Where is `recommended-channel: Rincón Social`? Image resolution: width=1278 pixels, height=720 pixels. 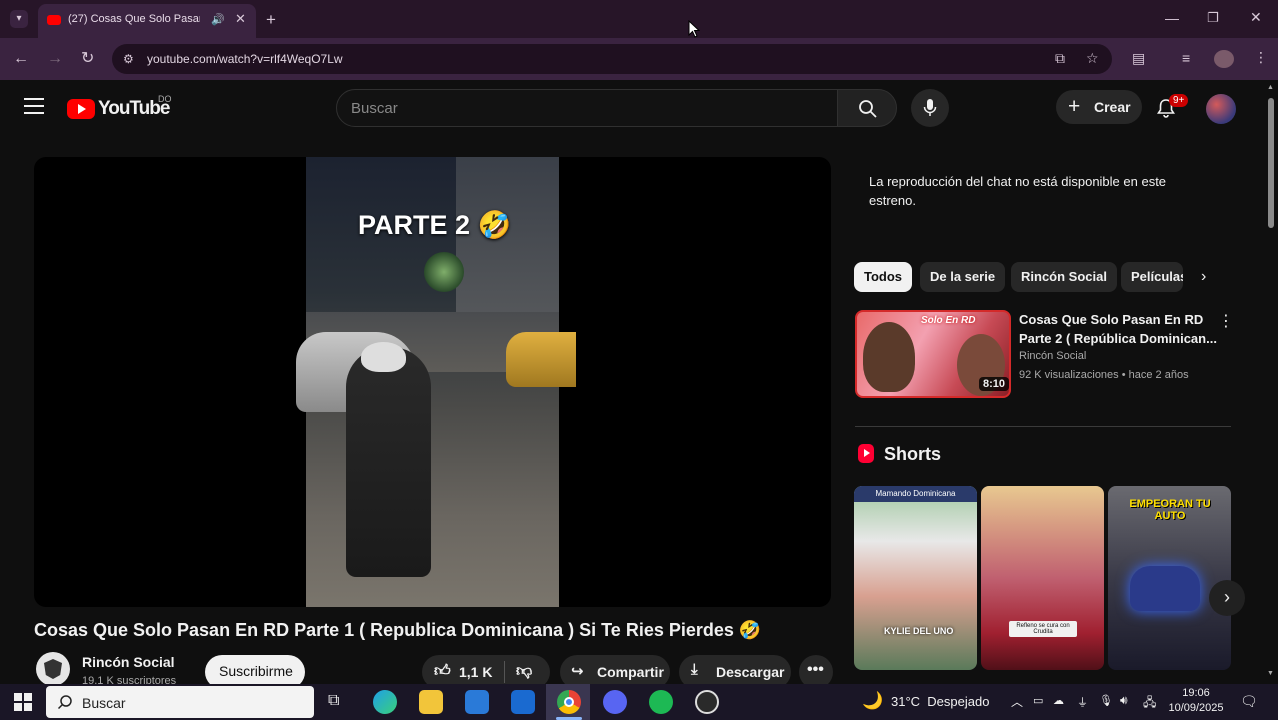 recommended-channel: Rincón Social is located at coordinates (1052, 356).